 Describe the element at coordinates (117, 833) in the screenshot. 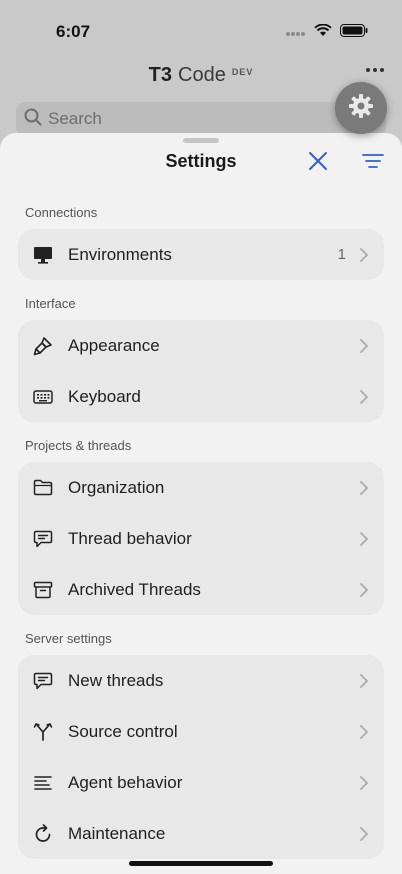

I see `row-label: Maintenance` at that location.